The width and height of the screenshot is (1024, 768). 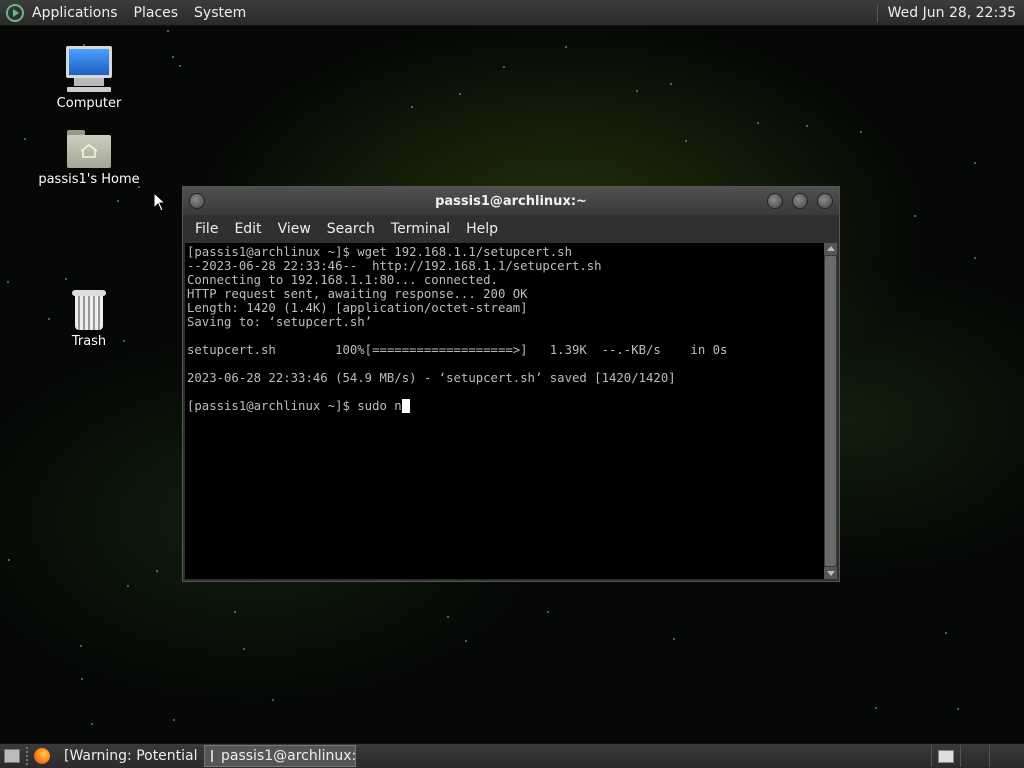 I want to click on show-desktop-icon, so click(x=12, y=756).